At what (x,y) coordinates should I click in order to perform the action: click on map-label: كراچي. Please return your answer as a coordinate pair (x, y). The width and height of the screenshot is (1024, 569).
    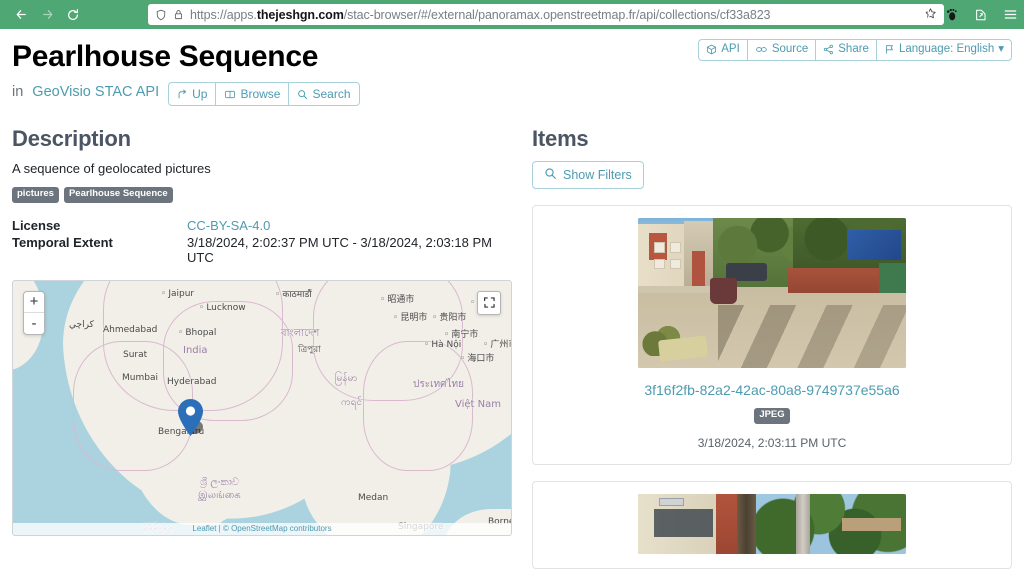
    Looking at the image, I should click on (81, 324).